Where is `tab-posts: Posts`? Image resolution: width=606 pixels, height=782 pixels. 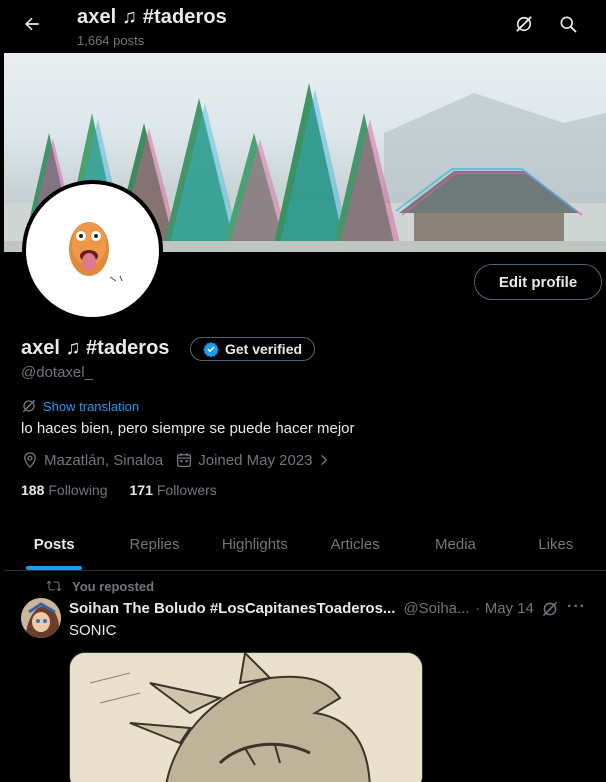
tab-posts: Posts is located at coordinates (54, 544).